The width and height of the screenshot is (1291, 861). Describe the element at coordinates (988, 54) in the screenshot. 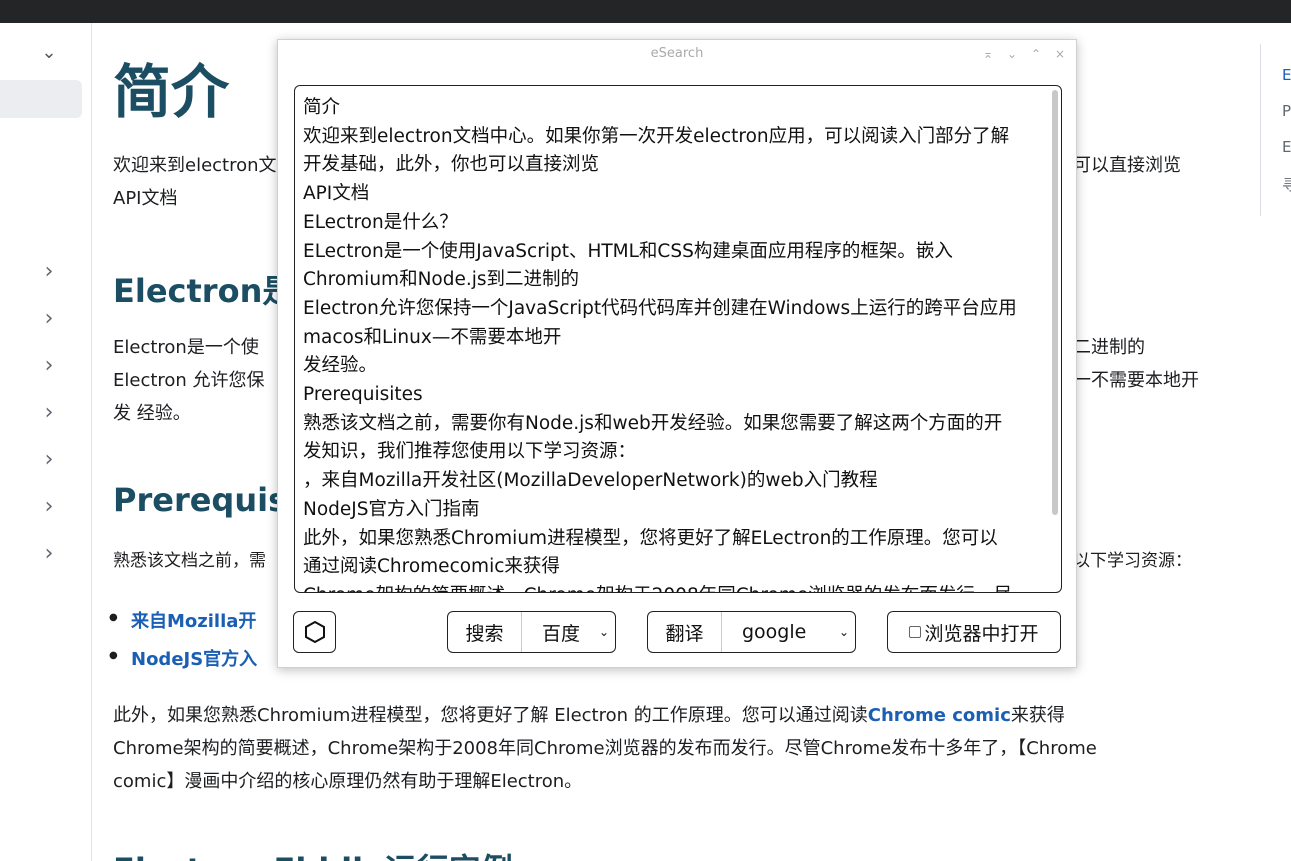

I see `pin-top-icon: ⌅` at that location.